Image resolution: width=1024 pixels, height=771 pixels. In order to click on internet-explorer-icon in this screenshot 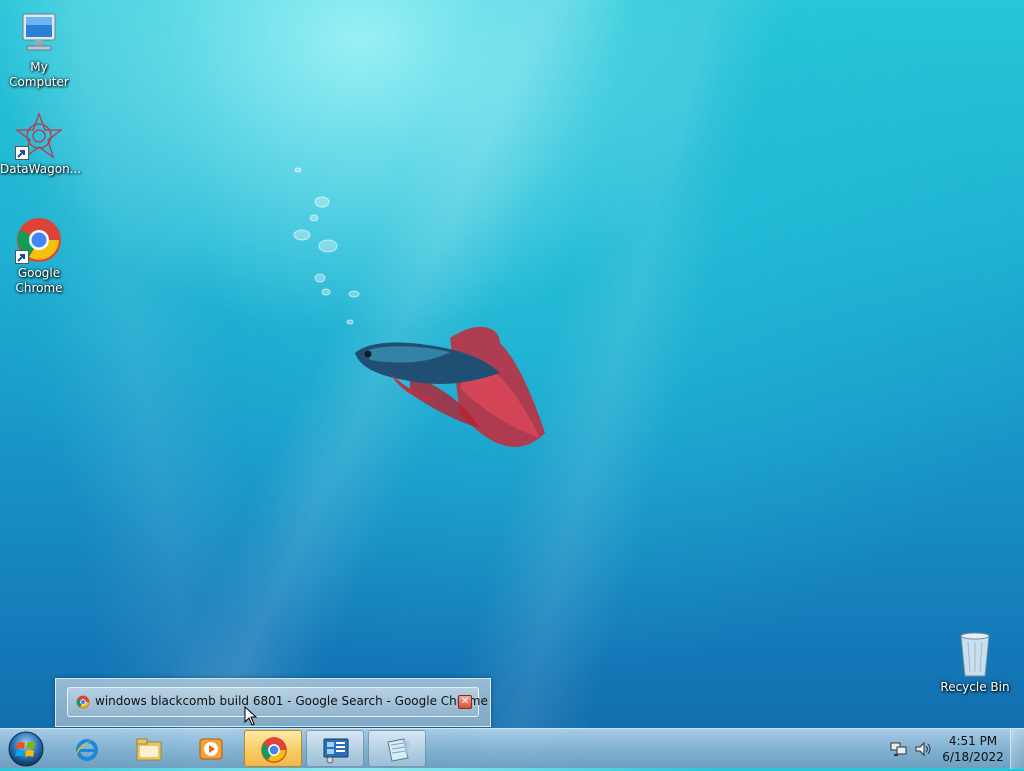, I will do `click(87, 749)`.